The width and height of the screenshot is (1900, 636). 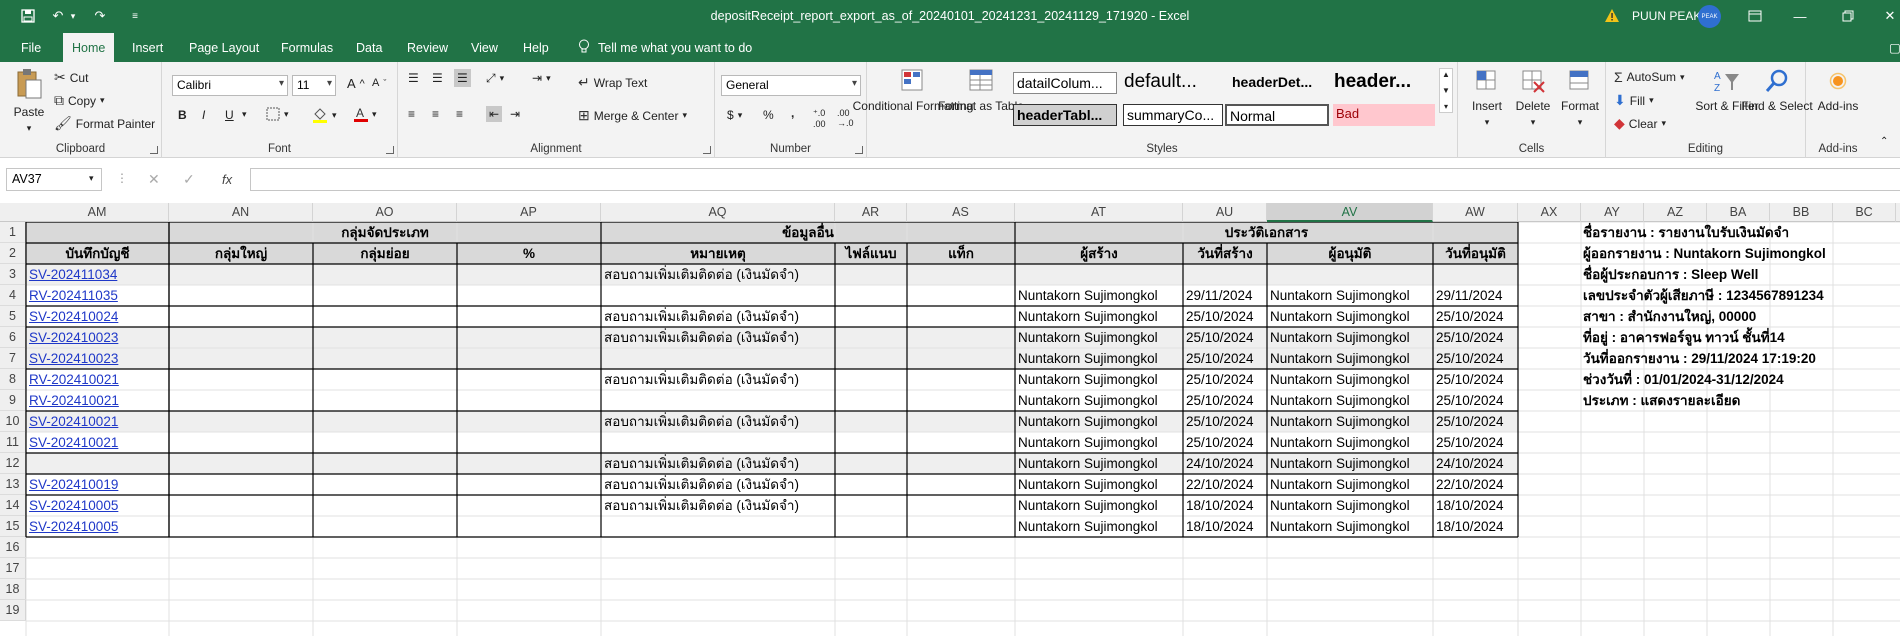 What do you see at coordinates (768, 115) in the screenshot?
I see `percent-button: %` at bounding box center [768, 115].